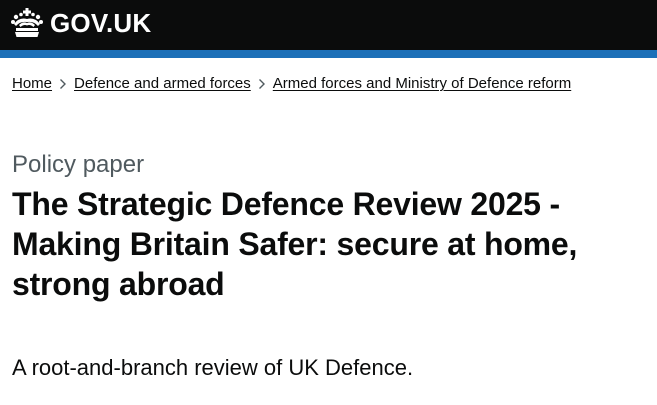 The height and width of the screenshot is (405, 657). What do you see at coordinates (328, 54) in the screenshot?
I see `header-blue-stripe` at bounding box center [328, 54].